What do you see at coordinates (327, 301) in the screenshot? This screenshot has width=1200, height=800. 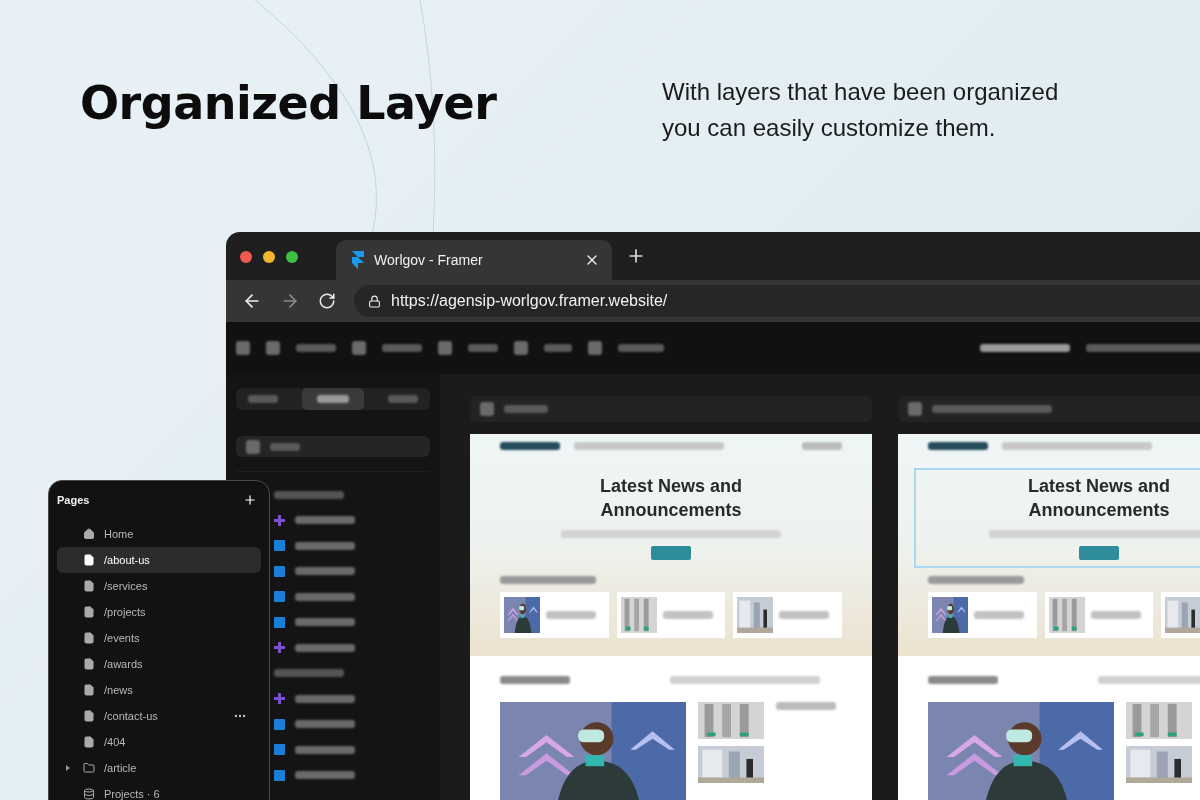 I see `reload-icon` at bounding box center [327, 301].